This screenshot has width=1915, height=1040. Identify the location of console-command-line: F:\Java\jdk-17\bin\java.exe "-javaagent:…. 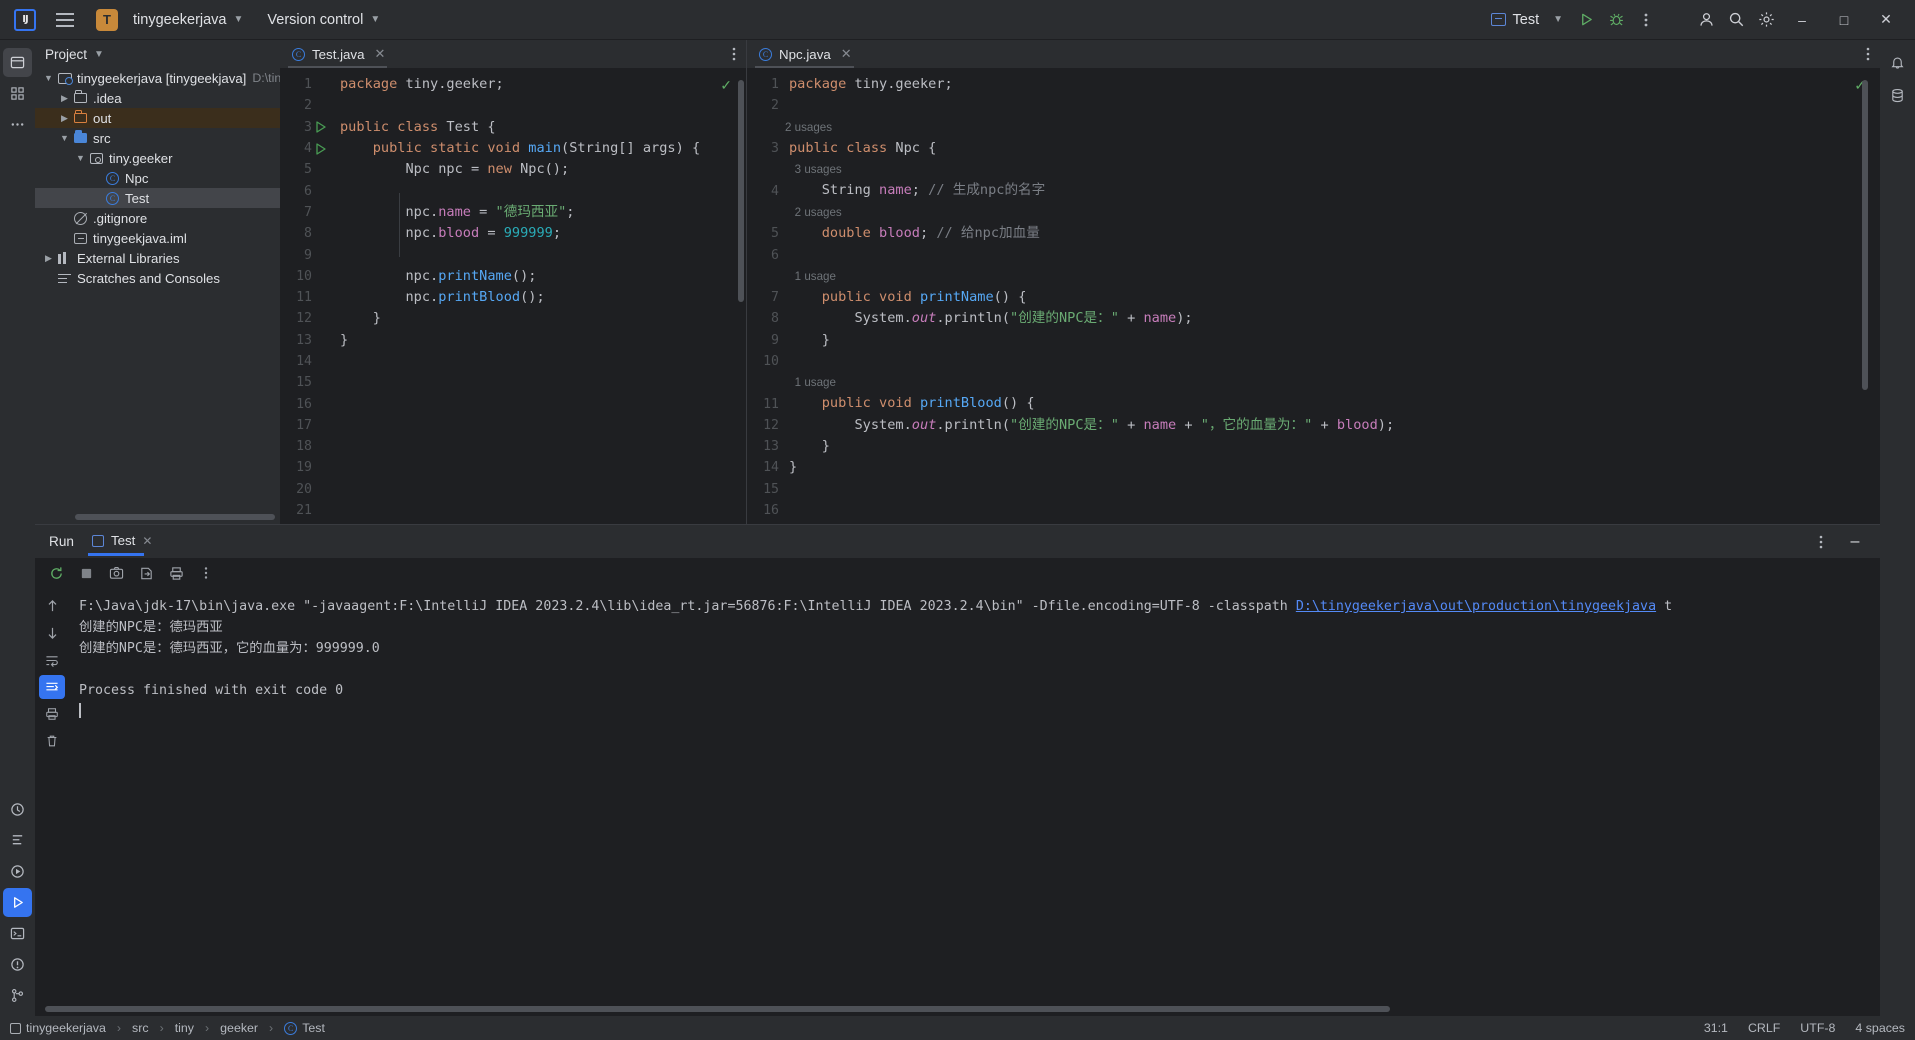
(979, 606).